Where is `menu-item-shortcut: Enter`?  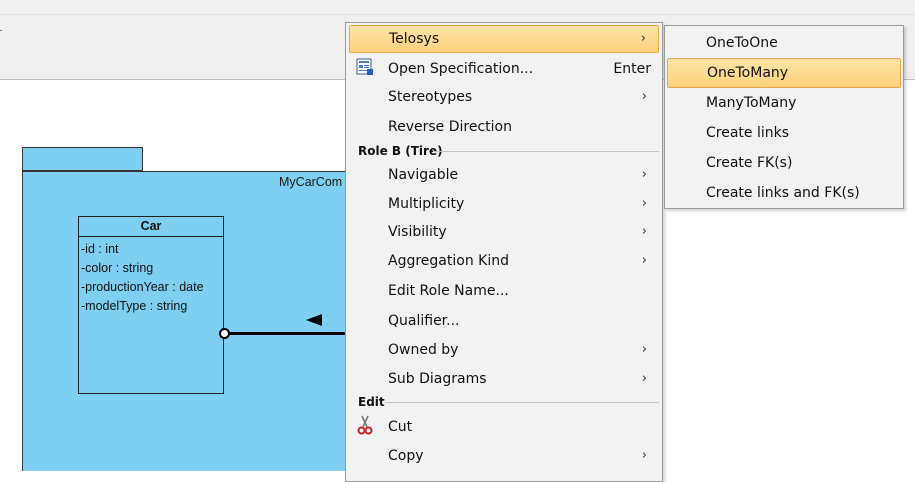
menu-item-shortcut: Enter is located at coordinates (632, 69).